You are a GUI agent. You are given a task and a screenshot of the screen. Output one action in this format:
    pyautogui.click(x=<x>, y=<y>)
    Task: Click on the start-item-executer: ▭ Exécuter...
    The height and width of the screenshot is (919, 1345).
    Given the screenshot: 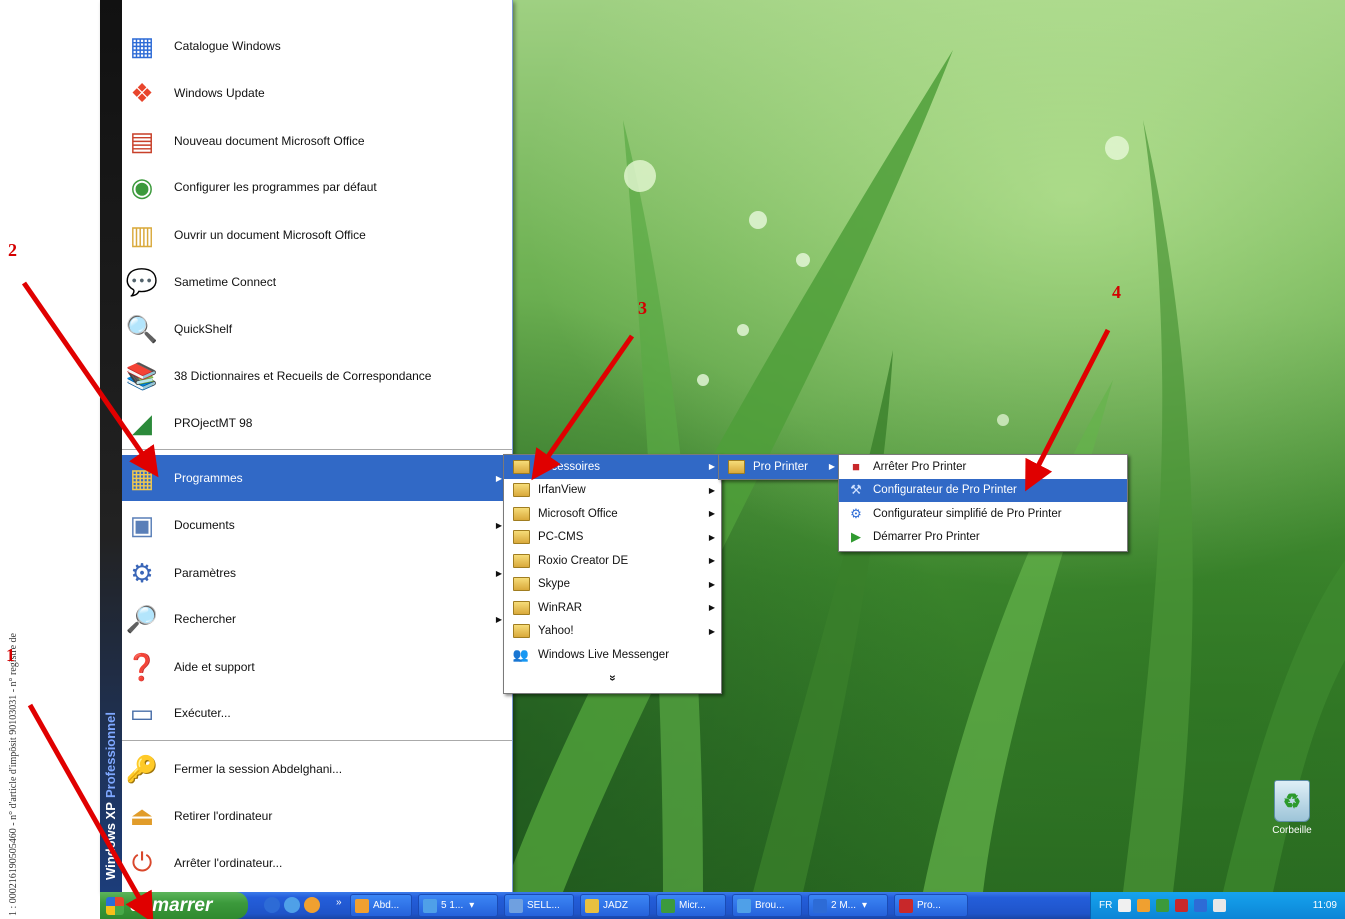 What is the action you would take?
    pyautogui.click(x=317, y=713)
    